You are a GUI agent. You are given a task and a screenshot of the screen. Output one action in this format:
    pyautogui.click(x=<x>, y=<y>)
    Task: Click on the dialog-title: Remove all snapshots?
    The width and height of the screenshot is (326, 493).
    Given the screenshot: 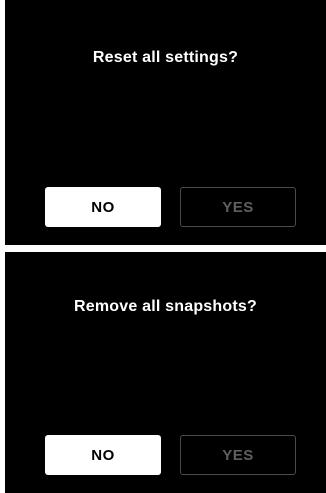 What is the action you would take?
    pyautogui.click(x=165, y=306)
    